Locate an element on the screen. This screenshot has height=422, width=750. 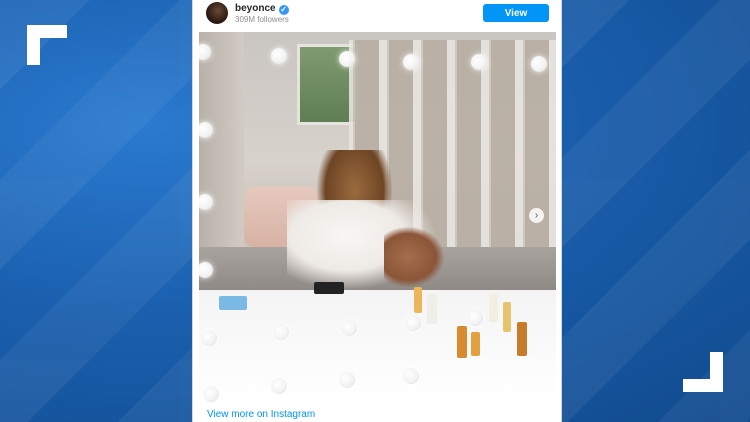
username: beyonce ✓ is located at coordinates (262, 9).